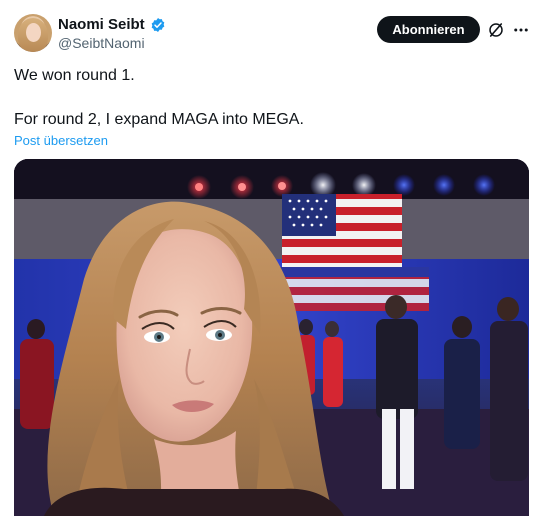 This screenshot has height=516, width=545. Describe the element at coordinates (159, 119) in the screenshot. I see `tweet-text-line-2: For round 2, I expand MAGA into MEGA.` at that location.